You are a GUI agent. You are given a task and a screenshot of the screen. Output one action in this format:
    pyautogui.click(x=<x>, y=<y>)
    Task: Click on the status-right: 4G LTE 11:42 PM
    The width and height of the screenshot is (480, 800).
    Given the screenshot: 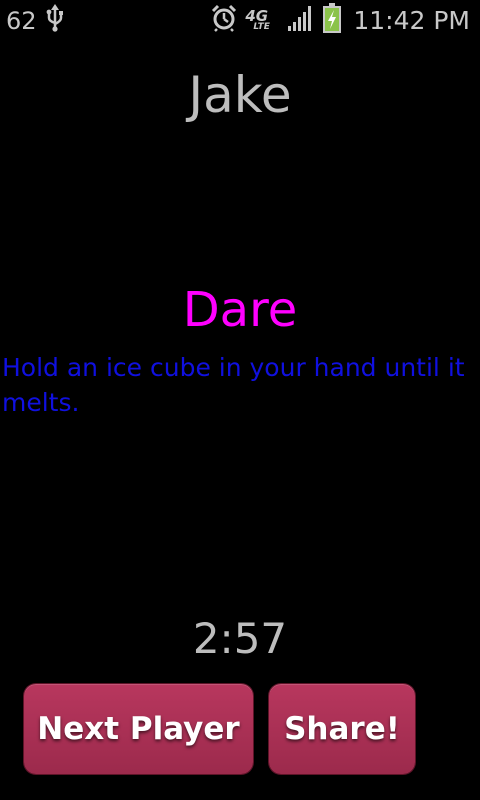 What is the action you would take?
    pyautogui.click(x=340, y=20)
    